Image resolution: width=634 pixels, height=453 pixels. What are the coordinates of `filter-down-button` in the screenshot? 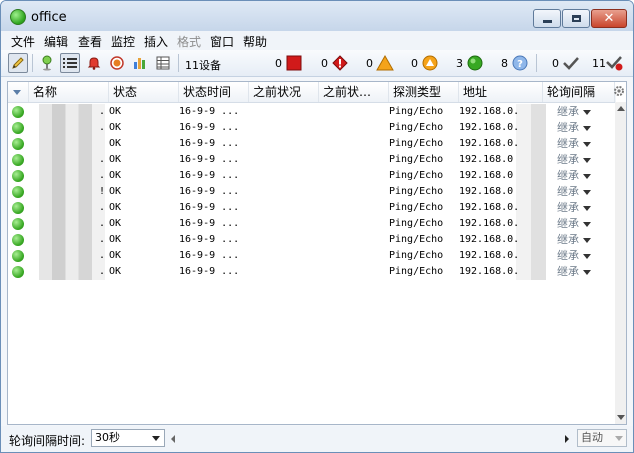 It's located at (294, 63).